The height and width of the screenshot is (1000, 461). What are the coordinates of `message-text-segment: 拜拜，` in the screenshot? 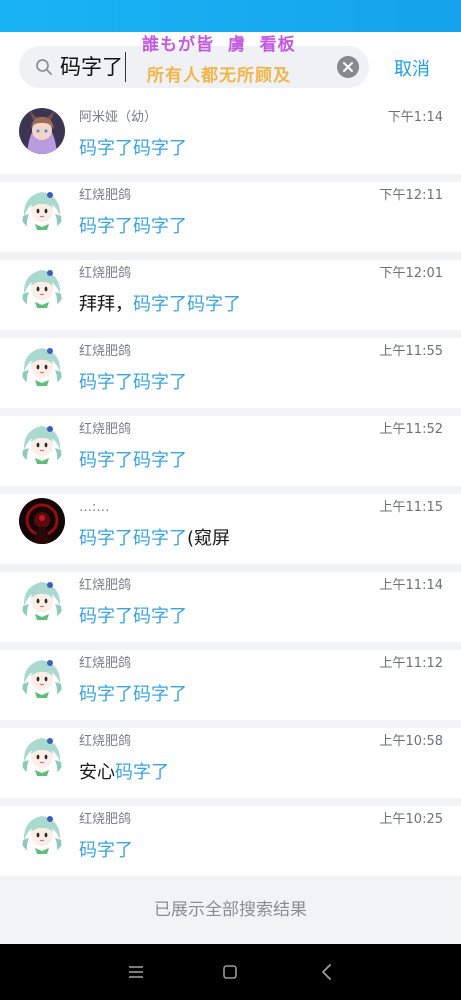 It's located at (106, 304).